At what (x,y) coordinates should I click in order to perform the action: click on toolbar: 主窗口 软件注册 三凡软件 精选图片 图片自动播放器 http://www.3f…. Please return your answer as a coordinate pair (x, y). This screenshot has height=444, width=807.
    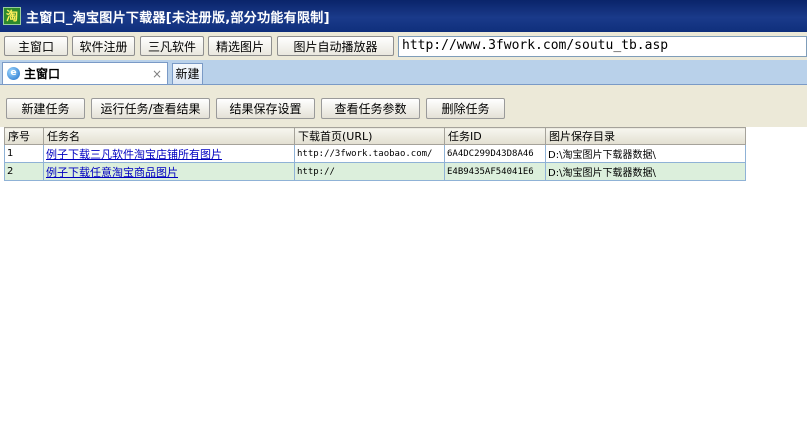
    Looking at the image, I should click on (403, 46).